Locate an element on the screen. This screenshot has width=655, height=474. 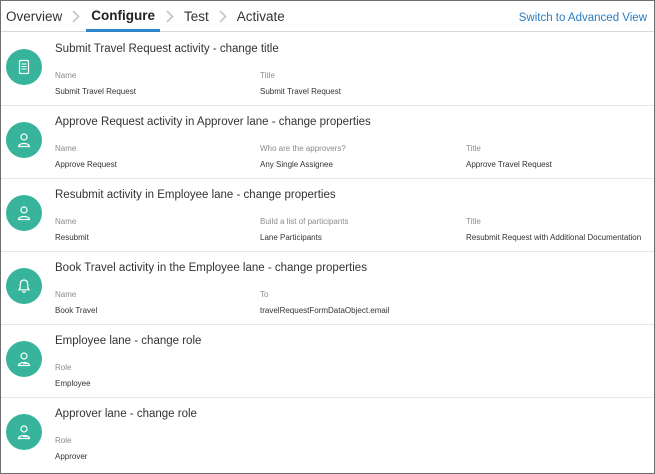
change-title: Approver lane - change role is located at coordinates (126, 414).